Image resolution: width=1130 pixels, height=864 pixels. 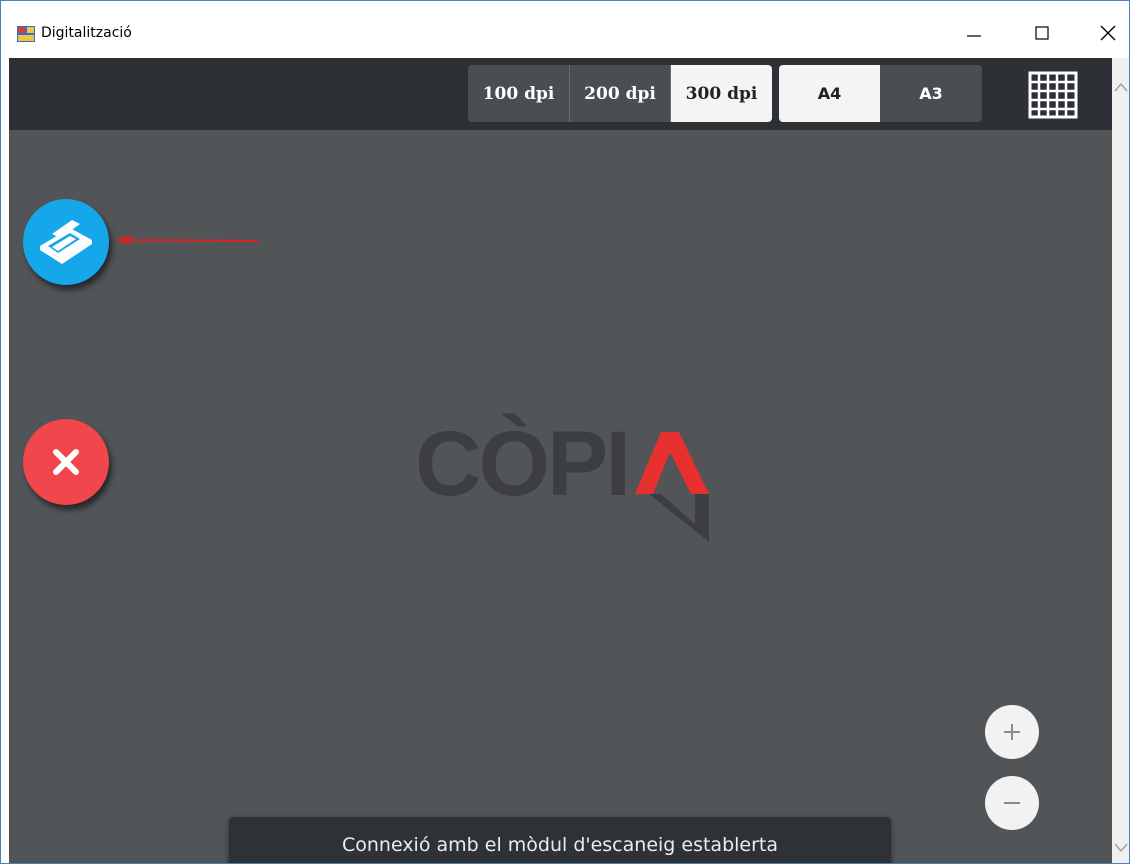 I want to click on dpi-200-button: 200 dpi, so click(x=619, y=93).